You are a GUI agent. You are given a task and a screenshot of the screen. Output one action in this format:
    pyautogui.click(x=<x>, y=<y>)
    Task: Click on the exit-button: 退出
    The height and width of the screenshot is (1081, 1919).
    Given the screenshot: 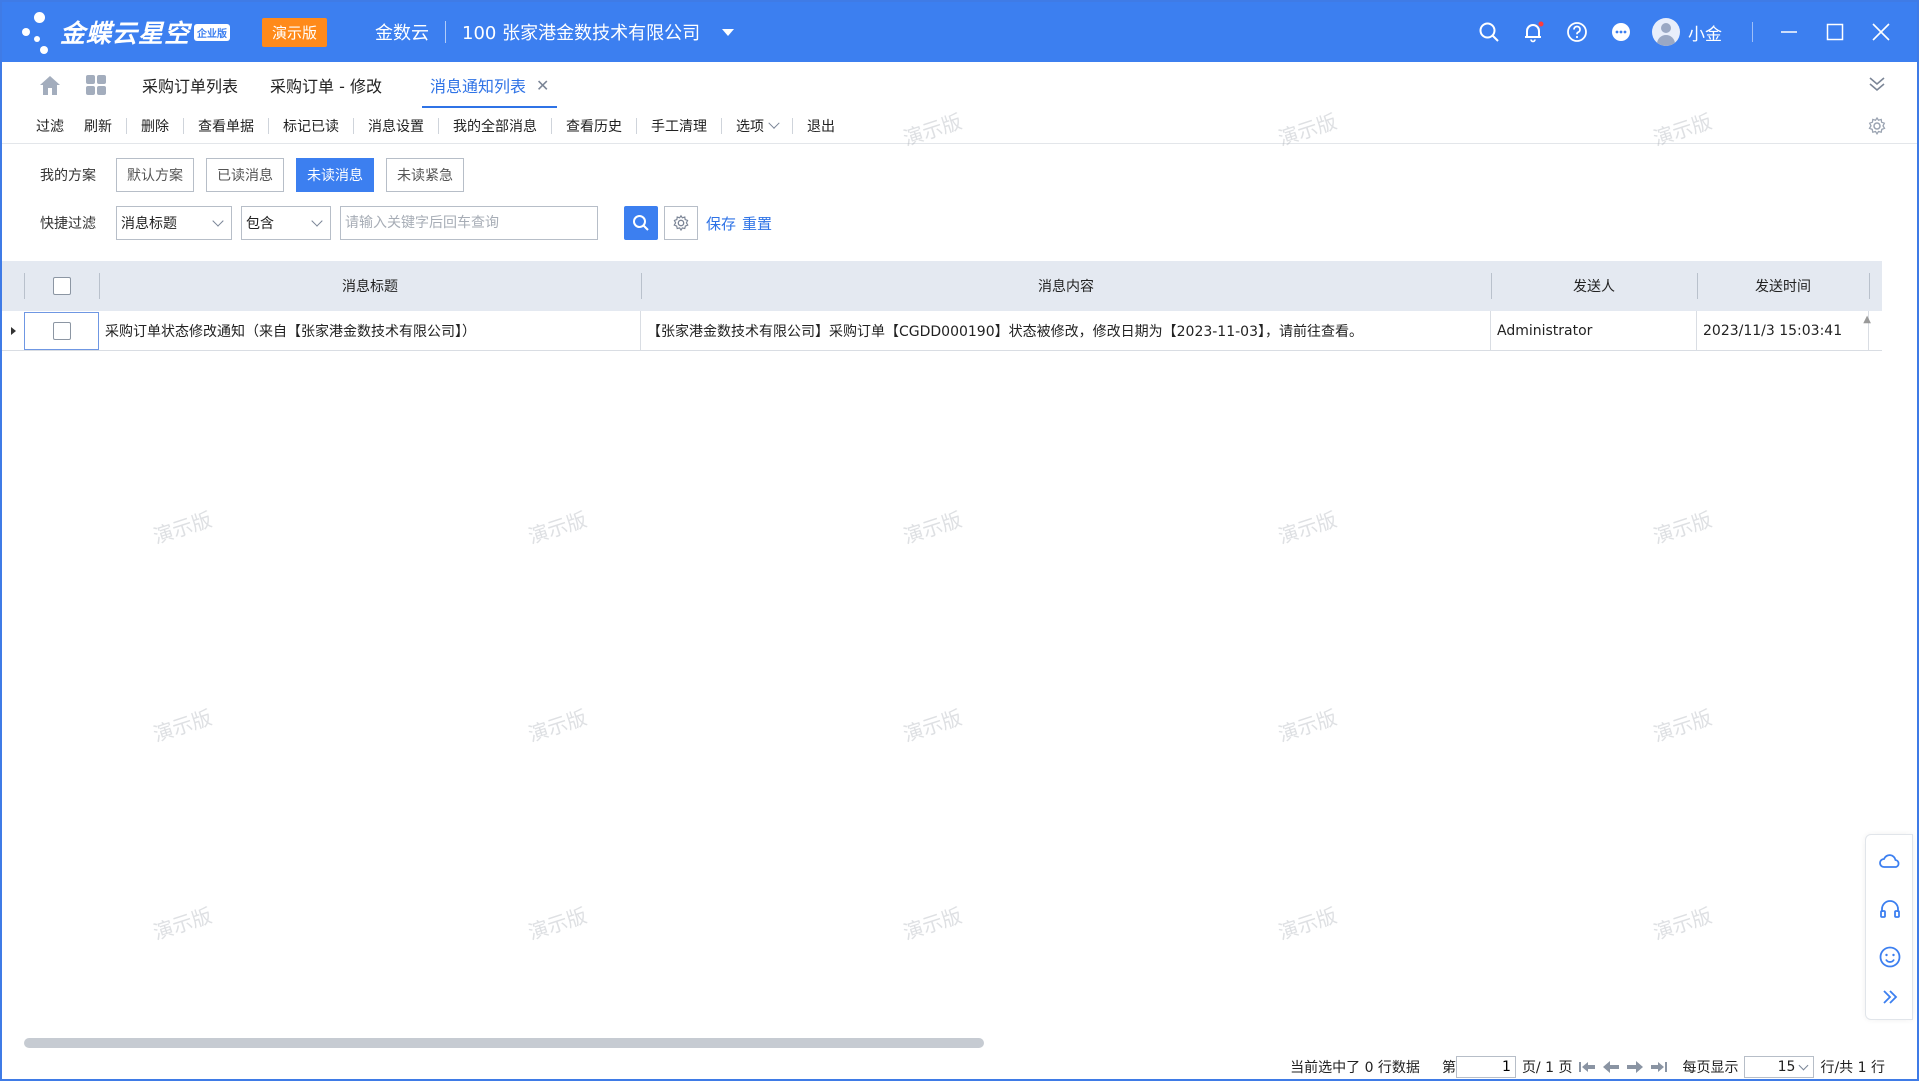 What is the action you would take?
    pyautogui.click(x=821, y=126)
    